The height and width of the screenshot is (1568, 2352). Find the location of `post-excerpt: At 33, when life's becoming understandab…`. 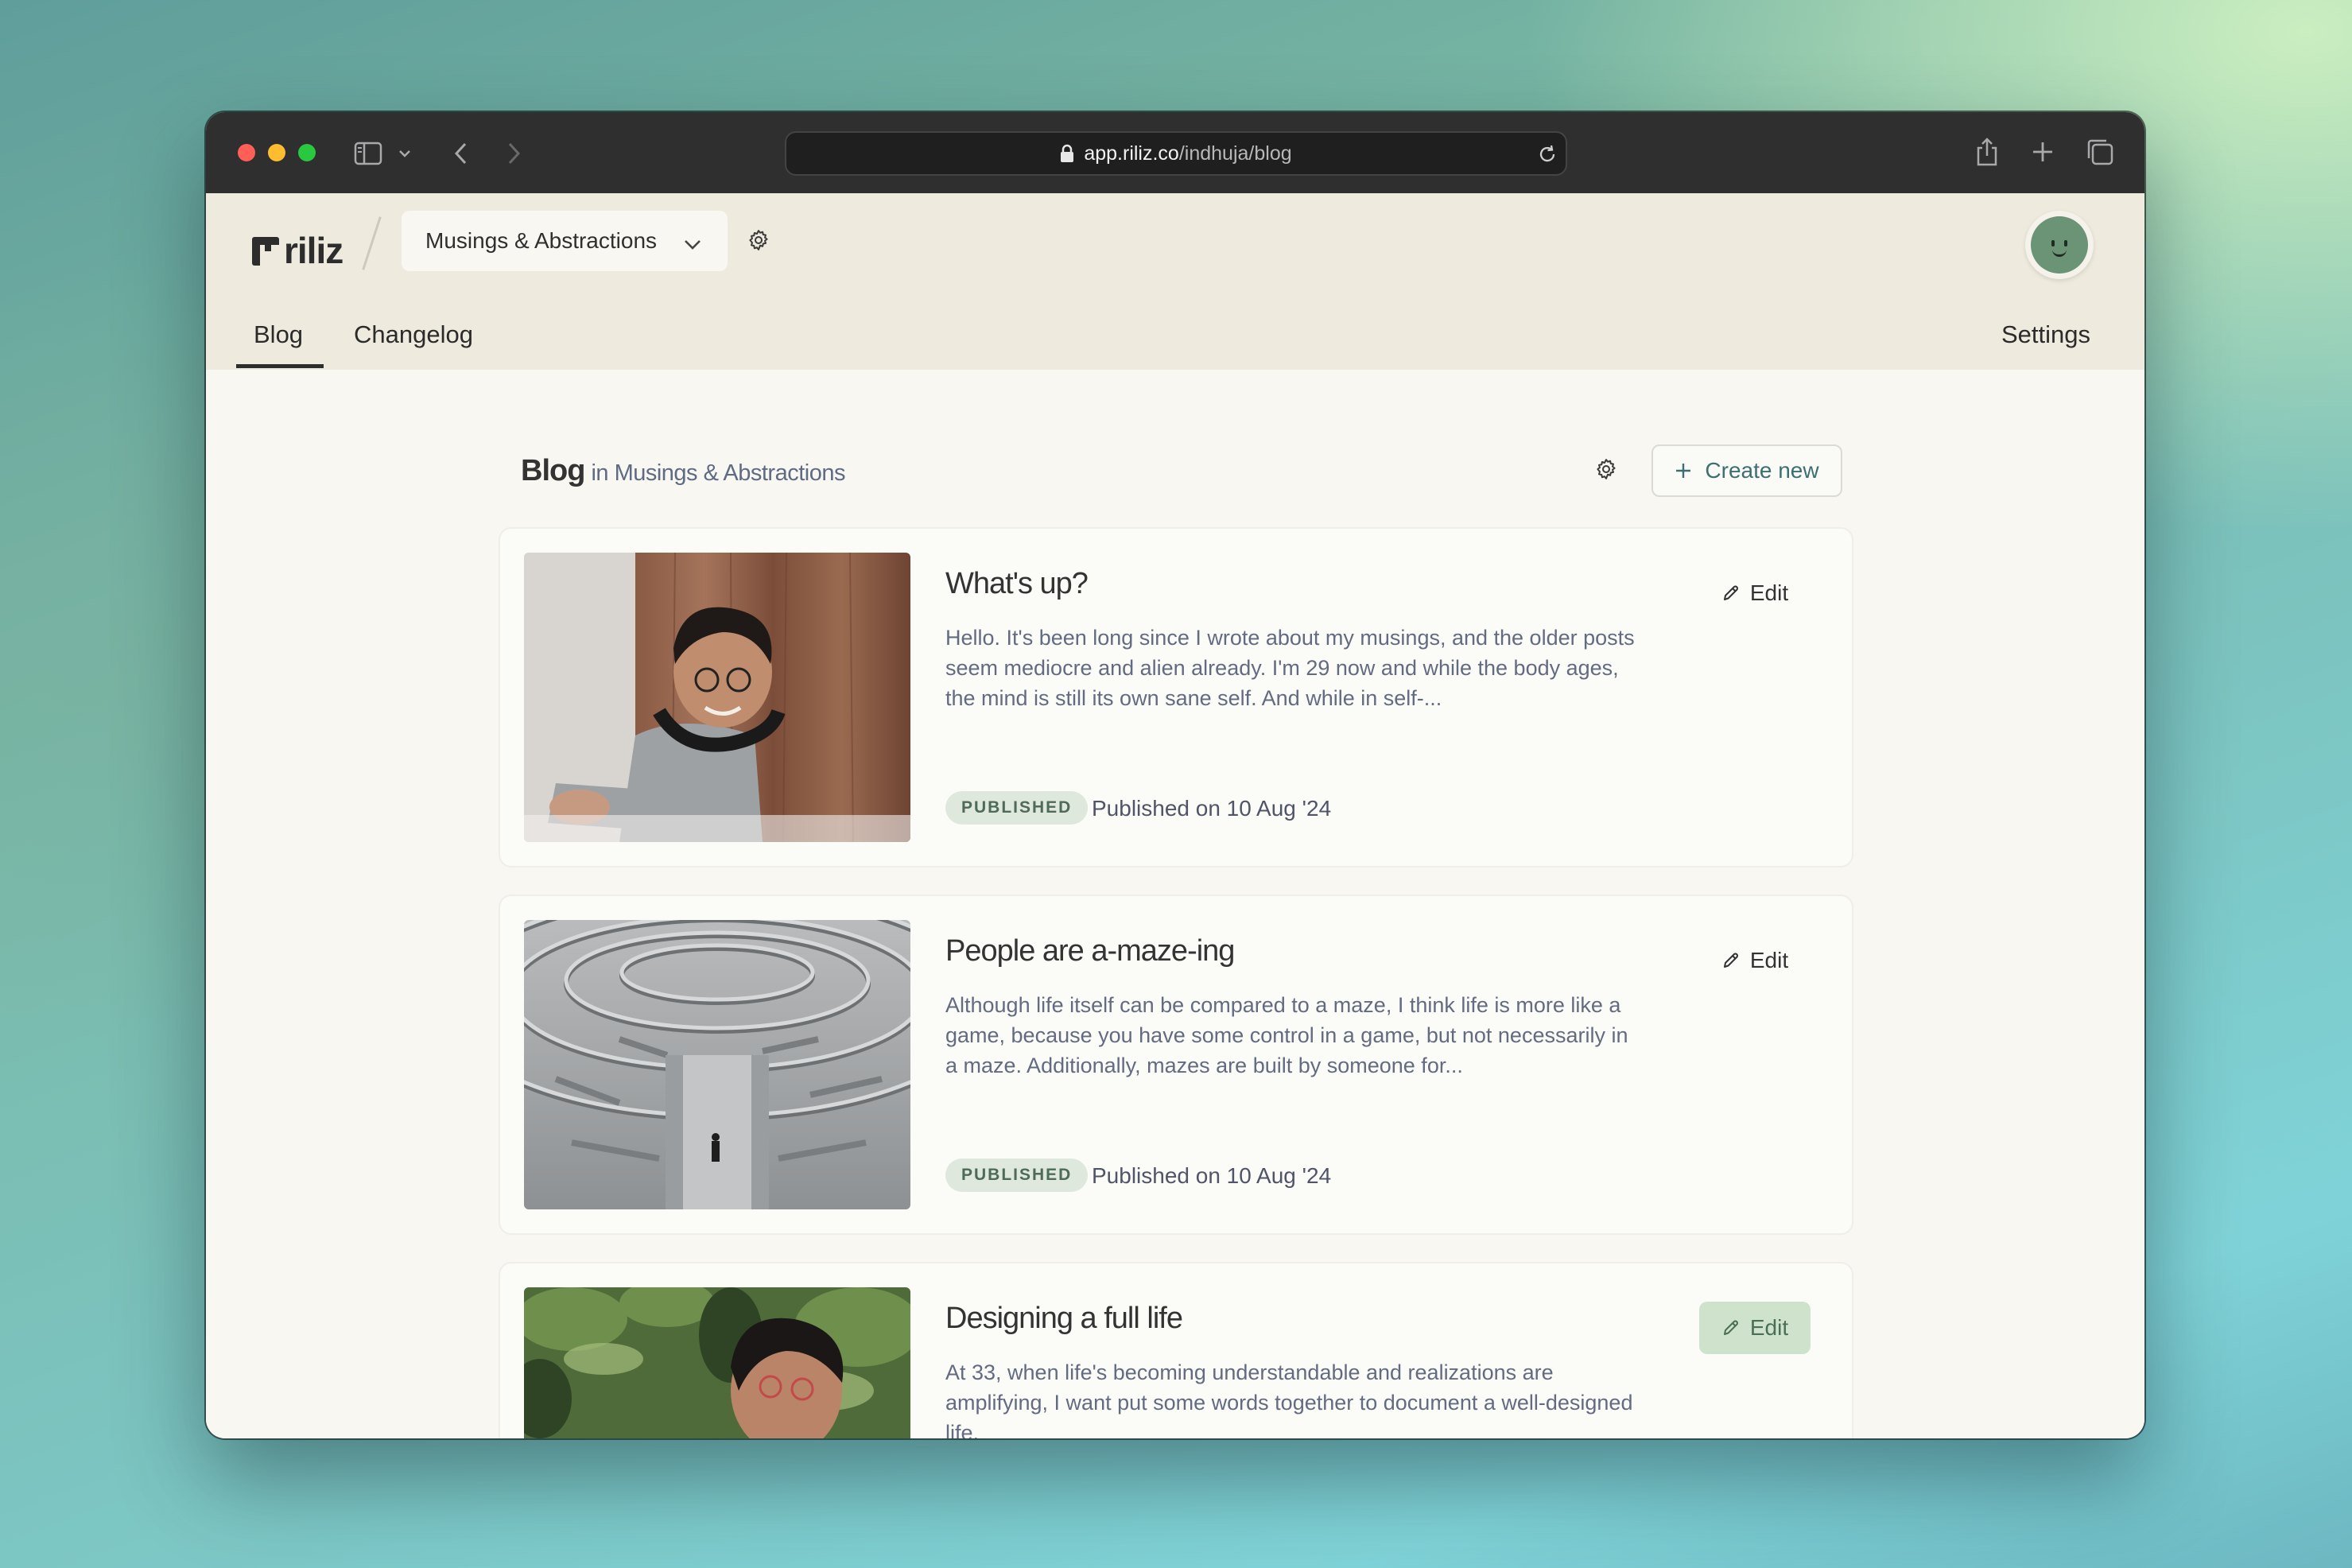

post-excerpt: At 33, when life's becoming understandab… is located at coordinates (1289, 1399).